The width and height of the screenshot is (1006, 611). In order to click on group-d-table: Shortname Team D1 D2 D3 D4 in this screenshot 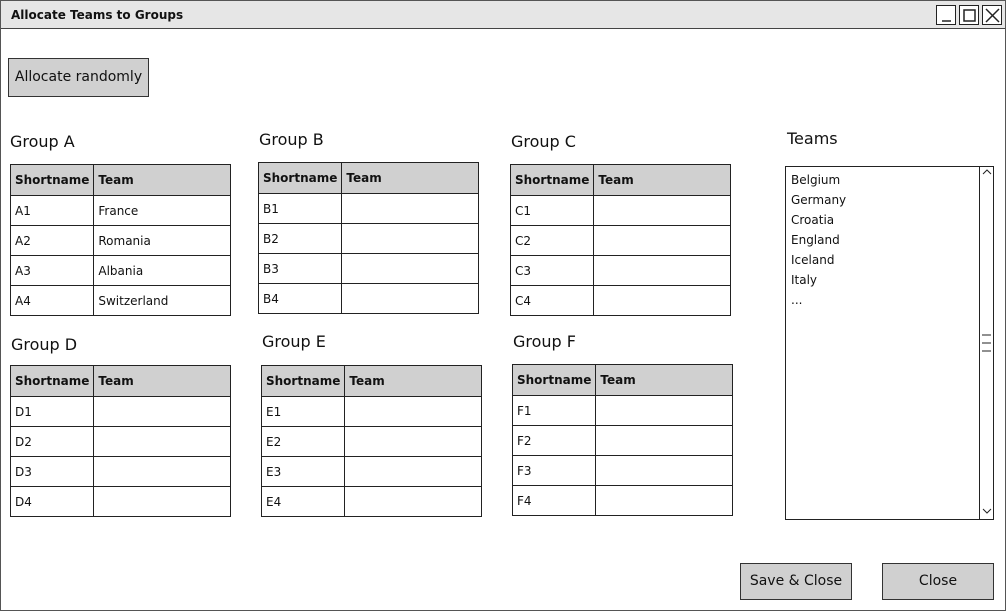, I will do `click(120, 441)`.